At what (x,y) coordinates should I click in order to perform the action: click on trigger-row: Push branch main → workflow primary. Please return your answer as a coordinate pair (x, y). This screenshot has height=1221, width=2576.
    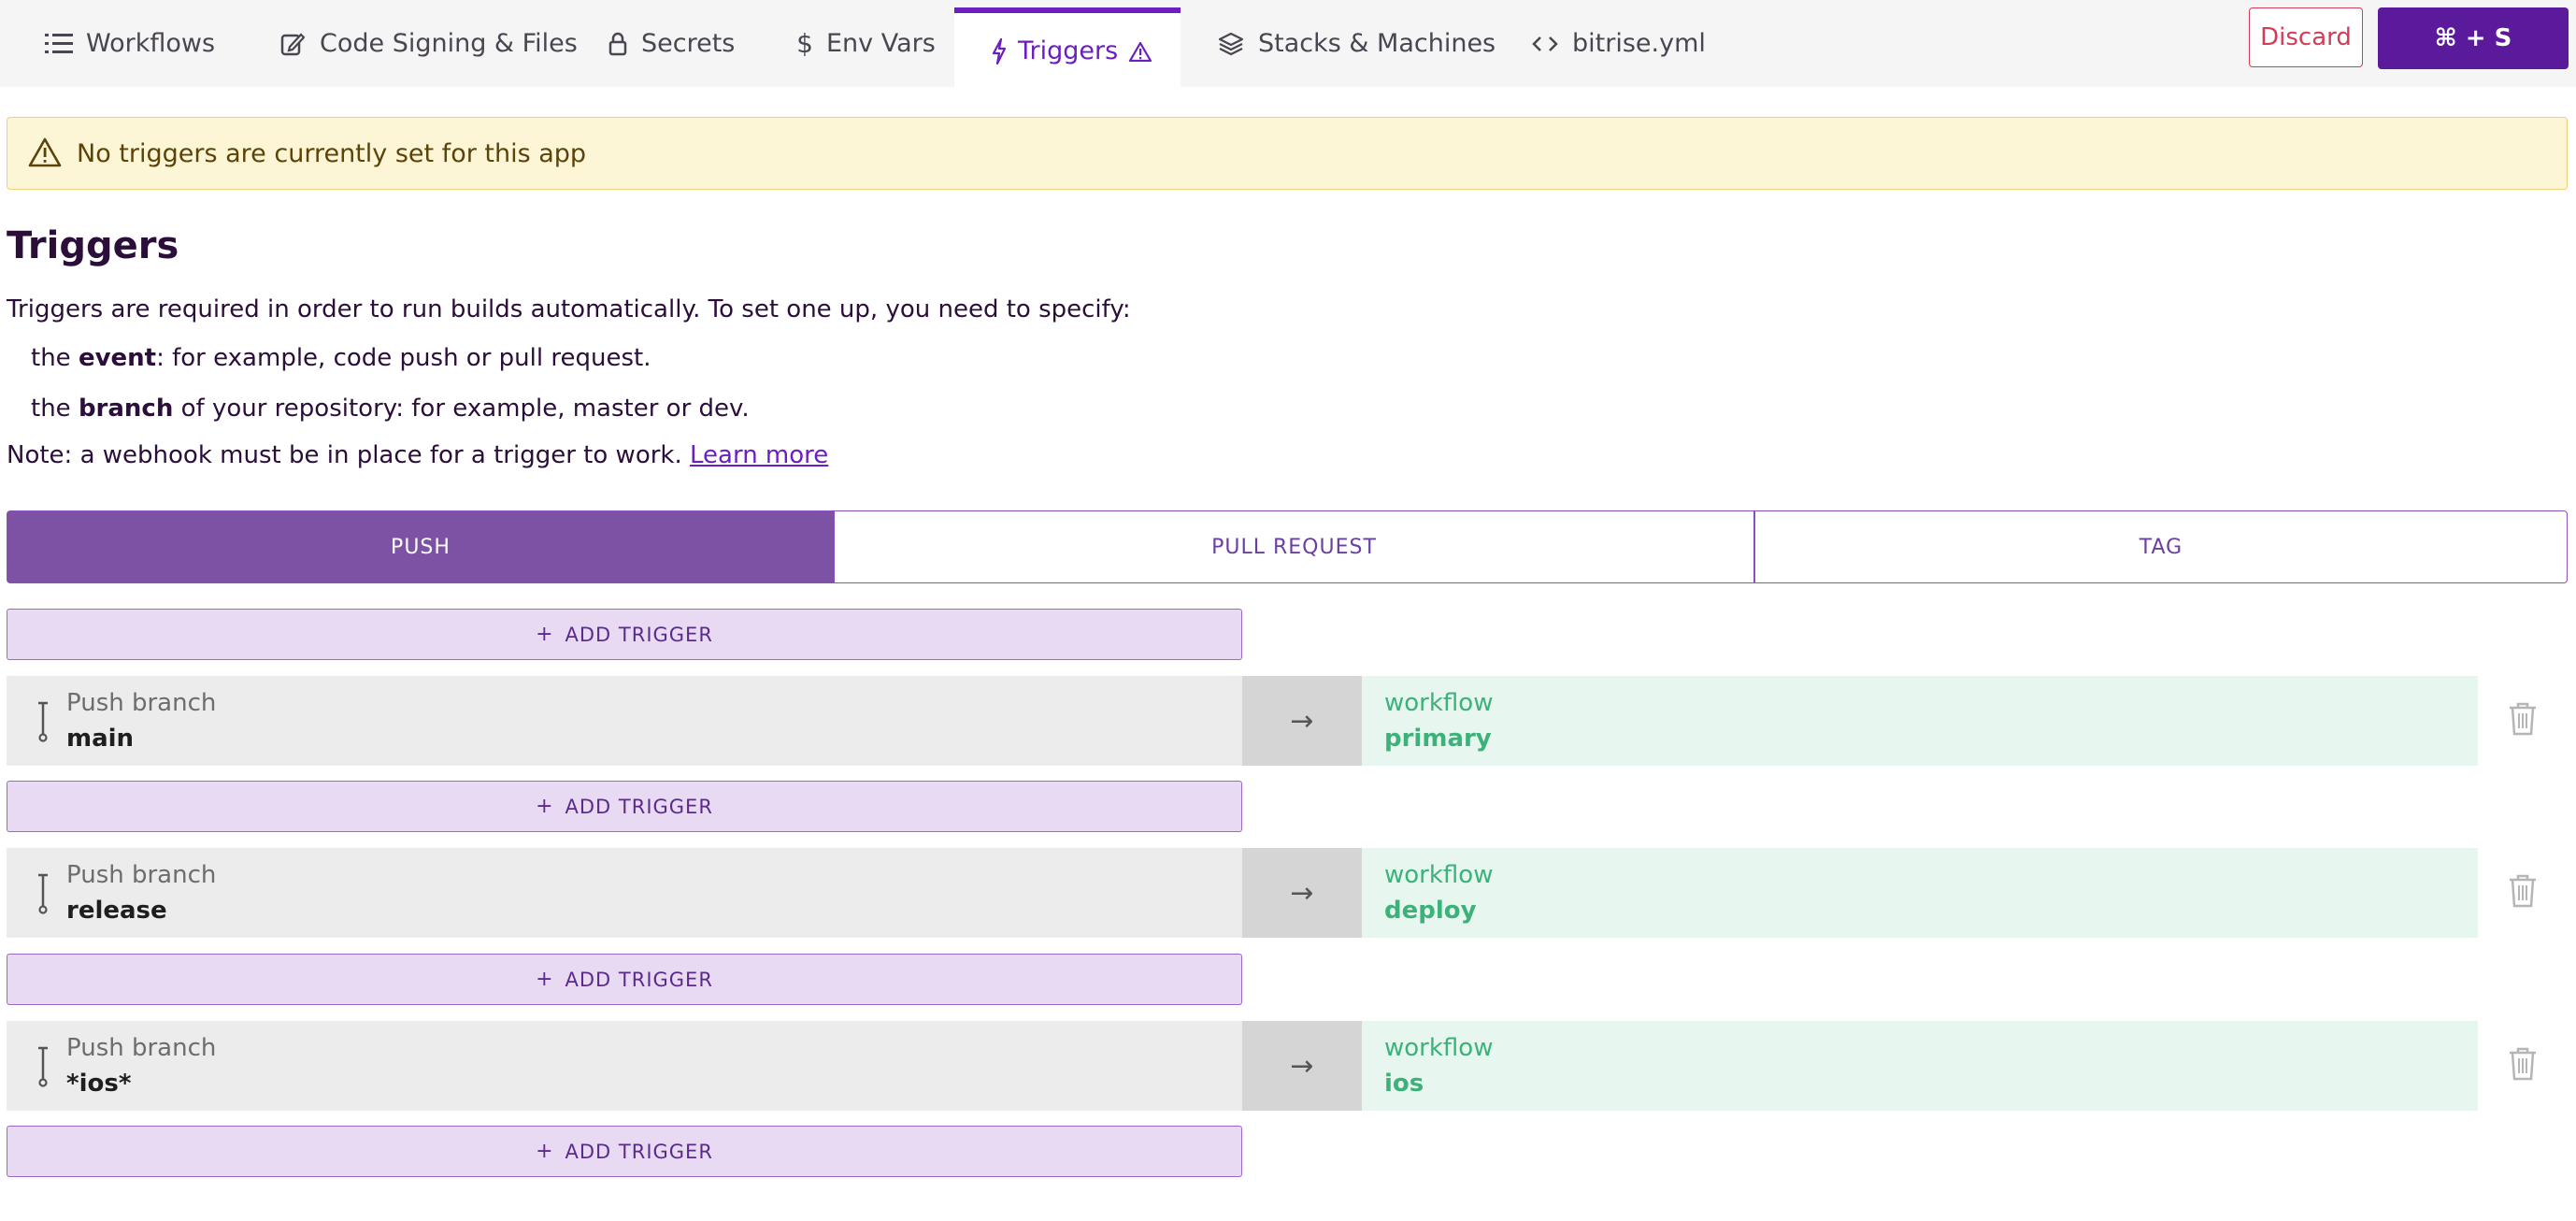
    Looking at the image, I should click on (1242, 721).